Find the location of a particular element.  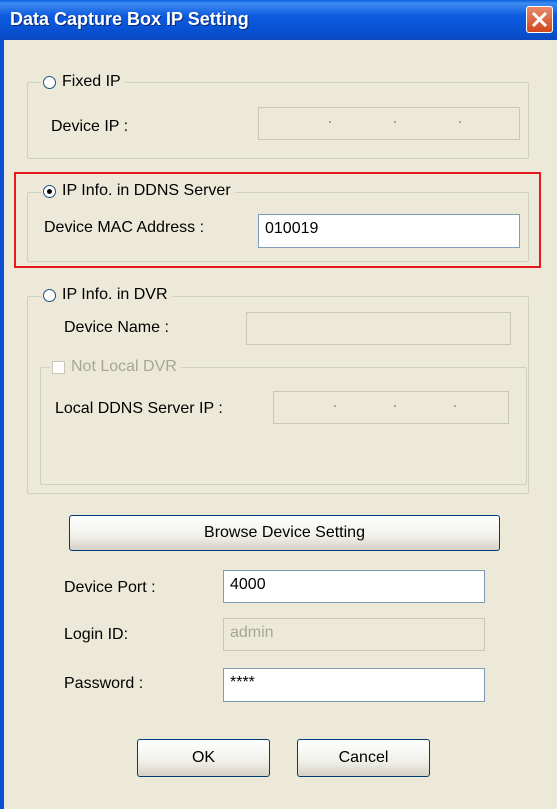

login-id-input: admin is located at coordinates (354, 634).